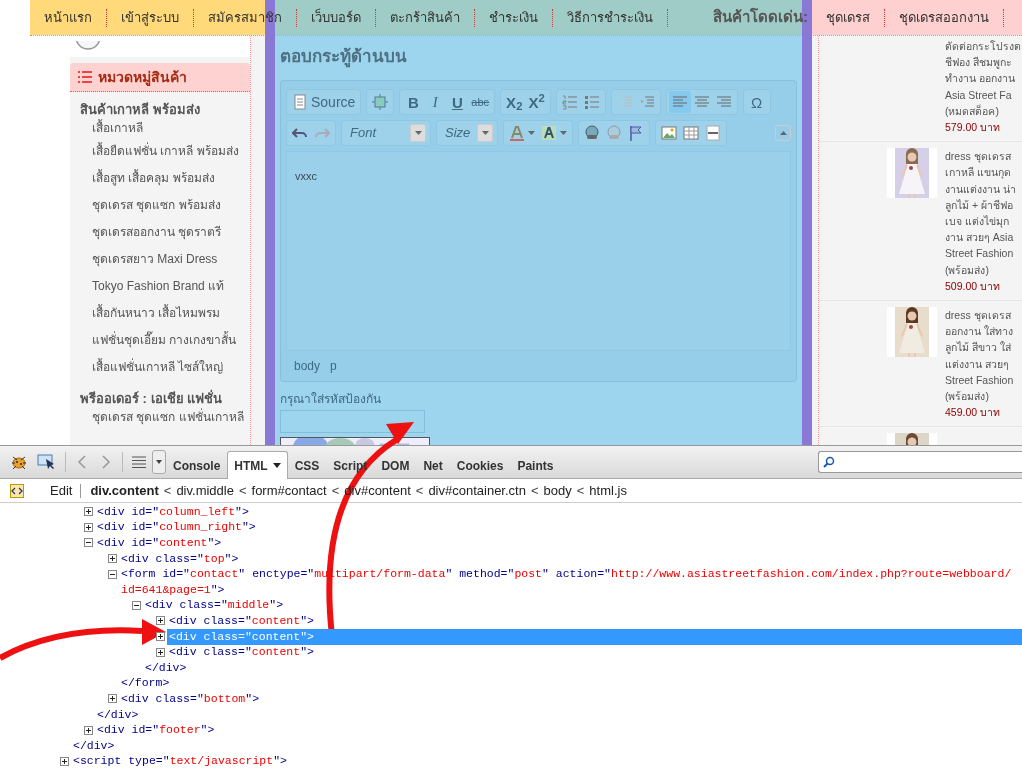 Image resolution: width=1022 pixels, height=770 pixels. What do you see at coordinates (160, 286) in the screenshot?
I see `category-link: Tokyo Fashion Brand แท้` at bounding box center [160, 286].